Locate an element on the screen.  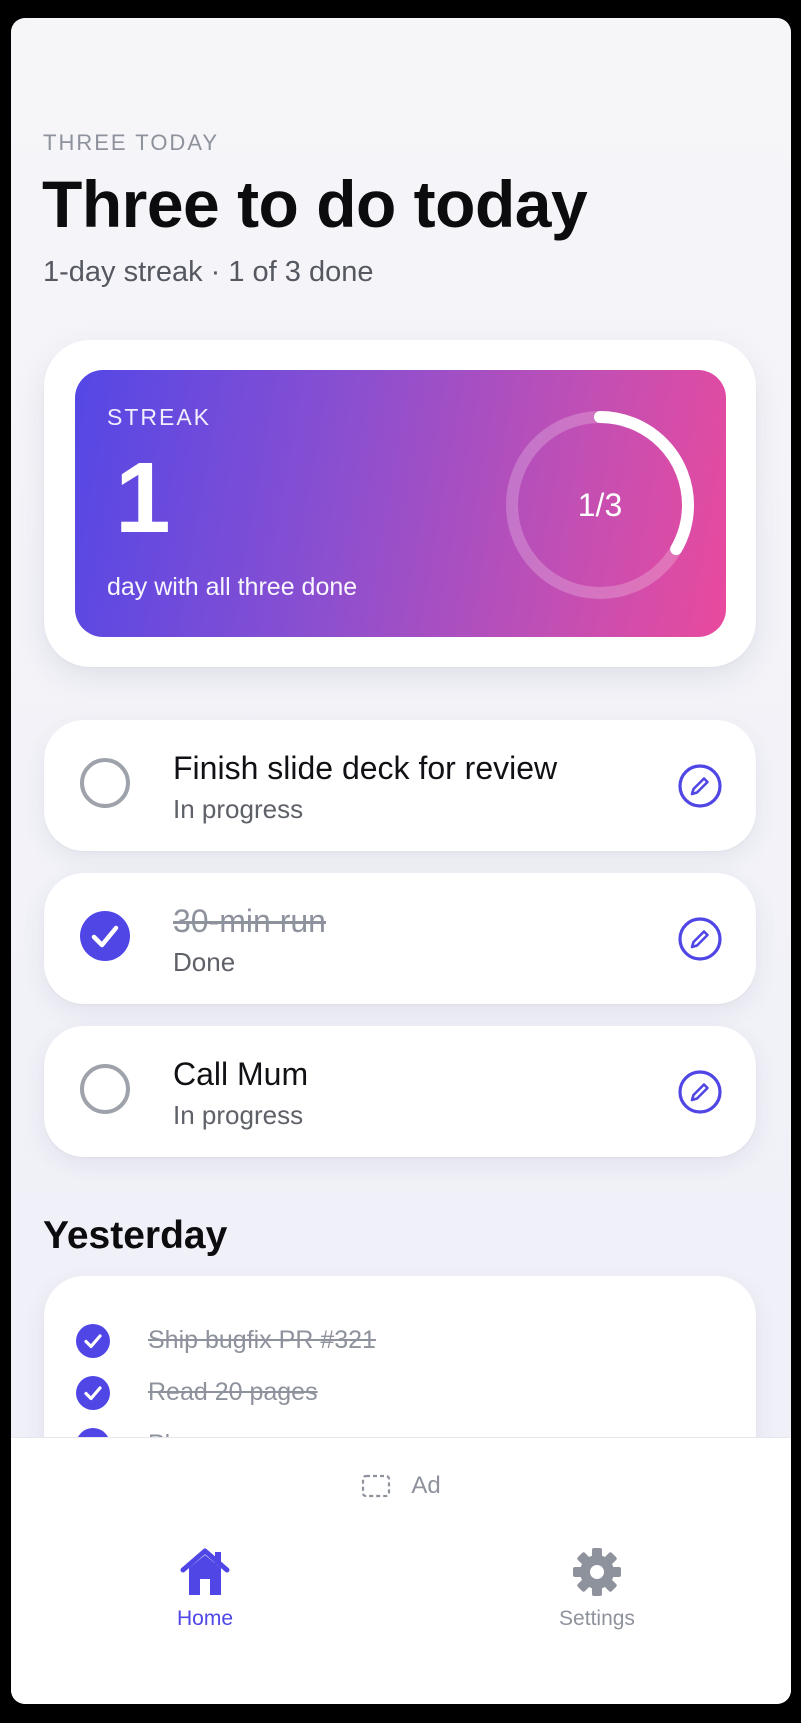
streak-card: STREAK 1 day with all three done 1/3 is located at coordinates (400, 503).